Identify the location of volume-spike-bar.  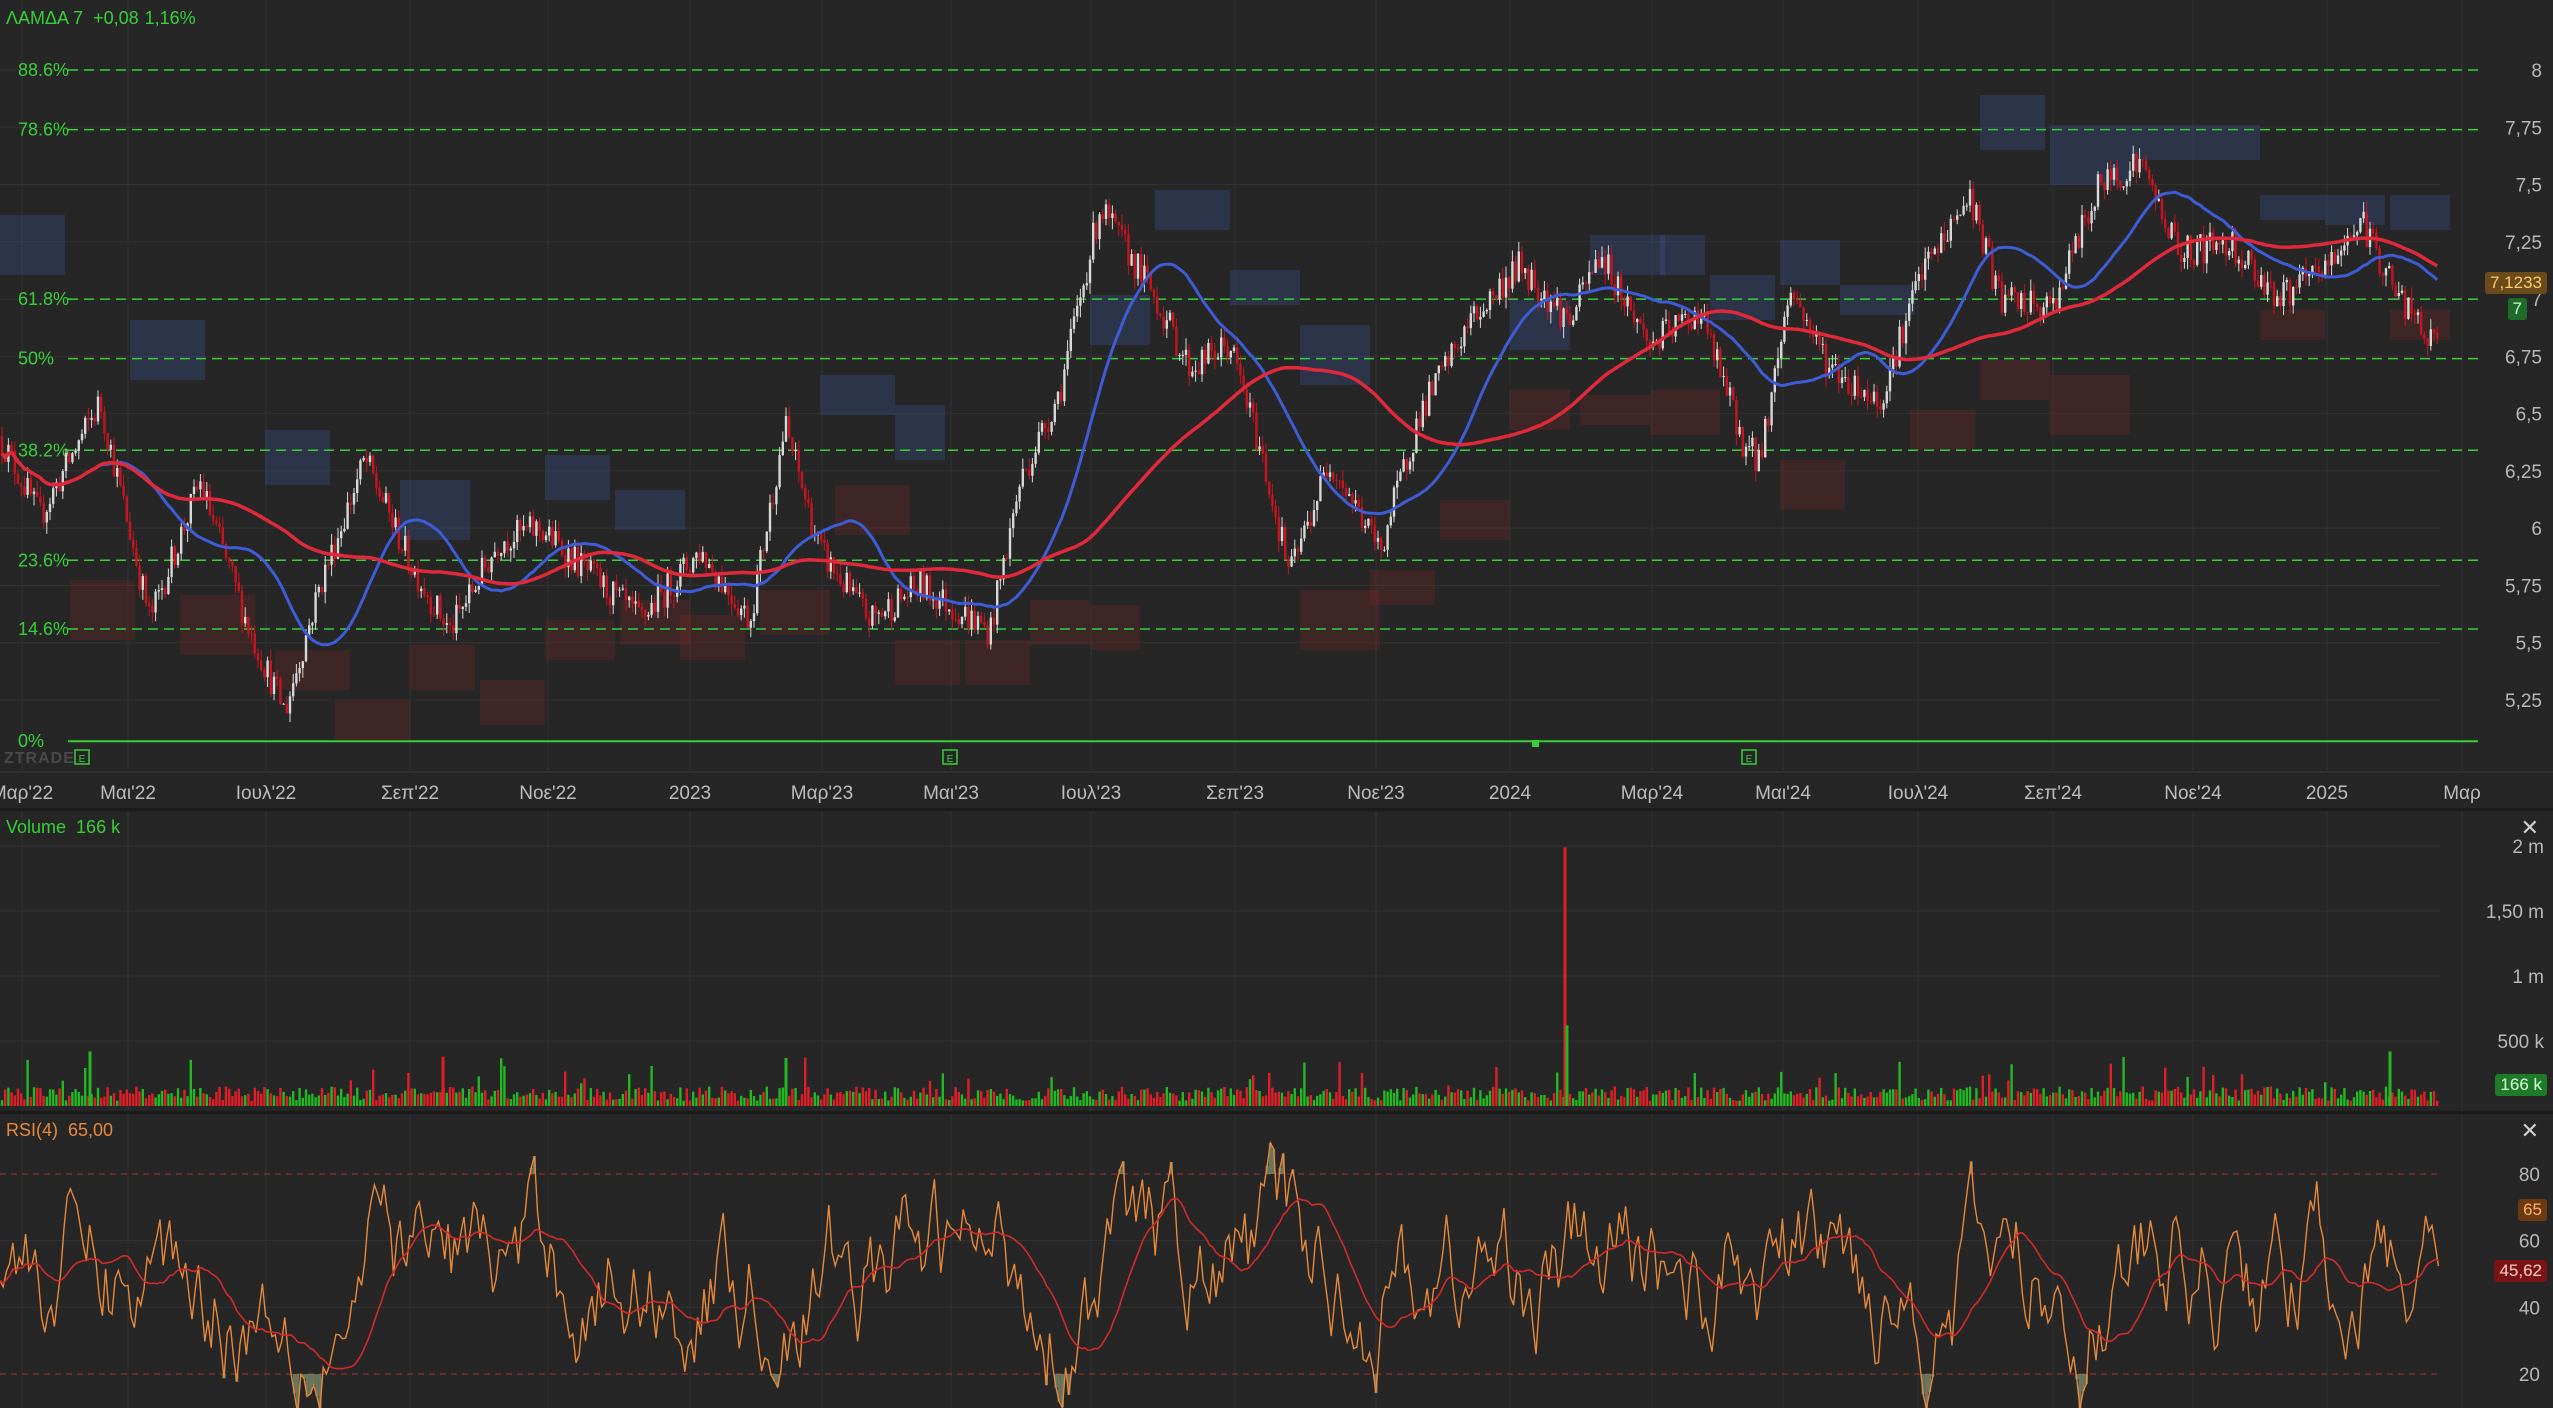
(90, 1078).